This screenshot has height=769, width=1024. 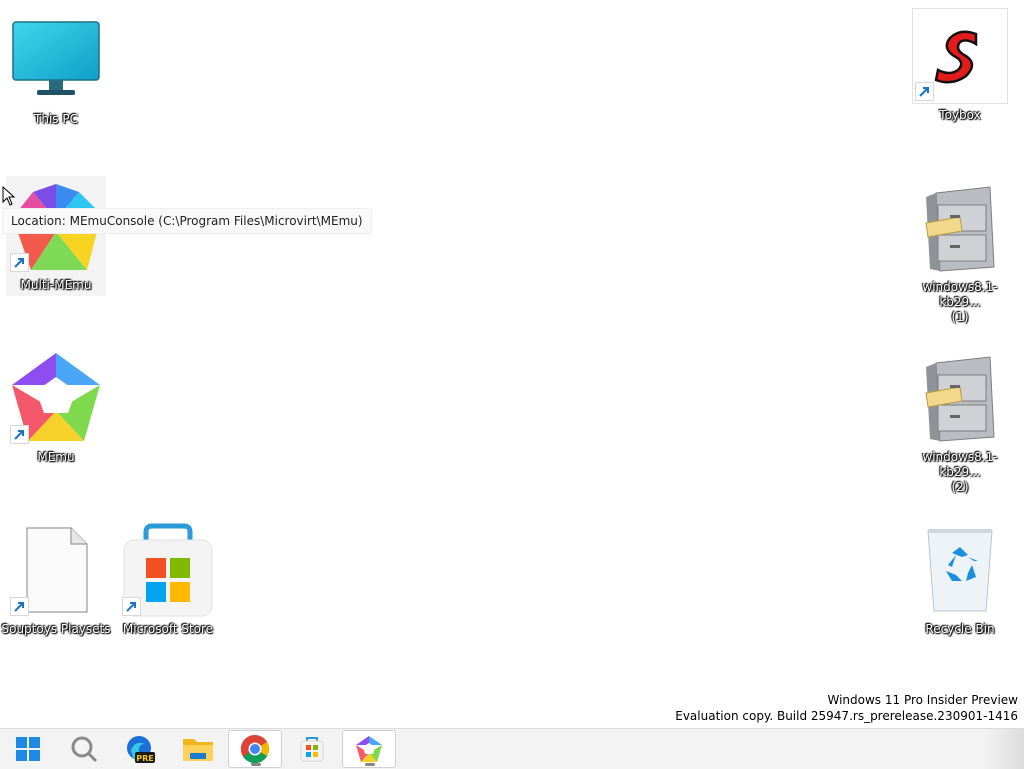 I want to click on icon-label: windows8.1-kb29... (1), so click(x=960, y=302).